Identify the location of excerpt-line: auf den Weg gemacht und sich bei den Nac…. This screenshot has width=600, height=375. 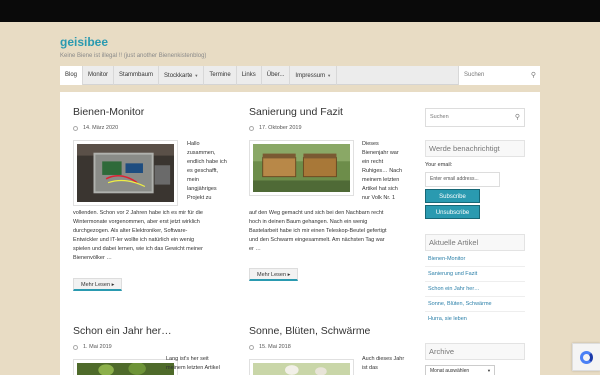
(316, 213).